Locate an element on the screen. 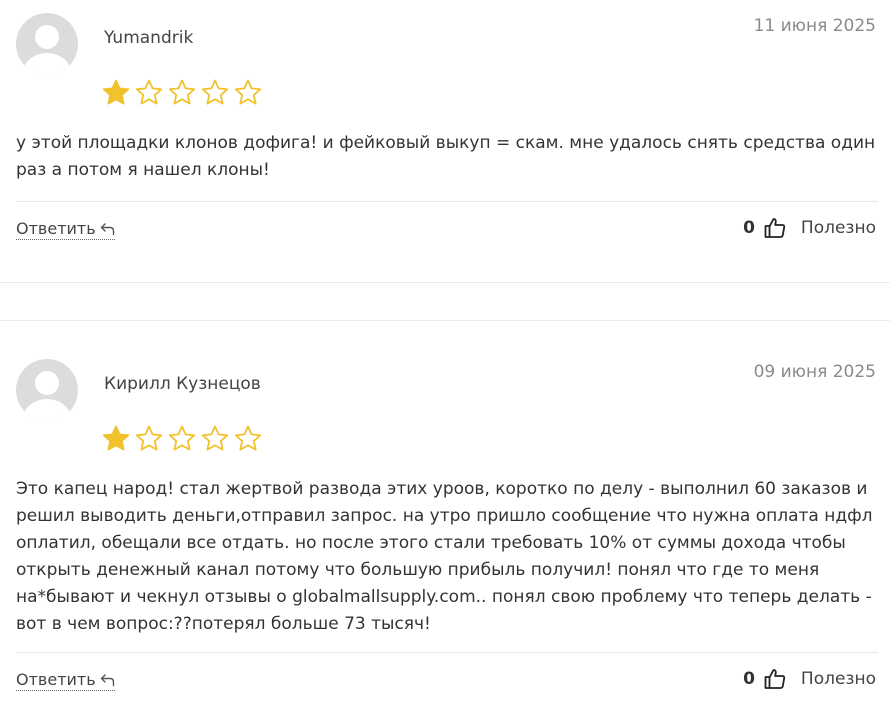 The image size is (890, 725). review-date: 11 июня 2025 is located at coordinates (814, 26).